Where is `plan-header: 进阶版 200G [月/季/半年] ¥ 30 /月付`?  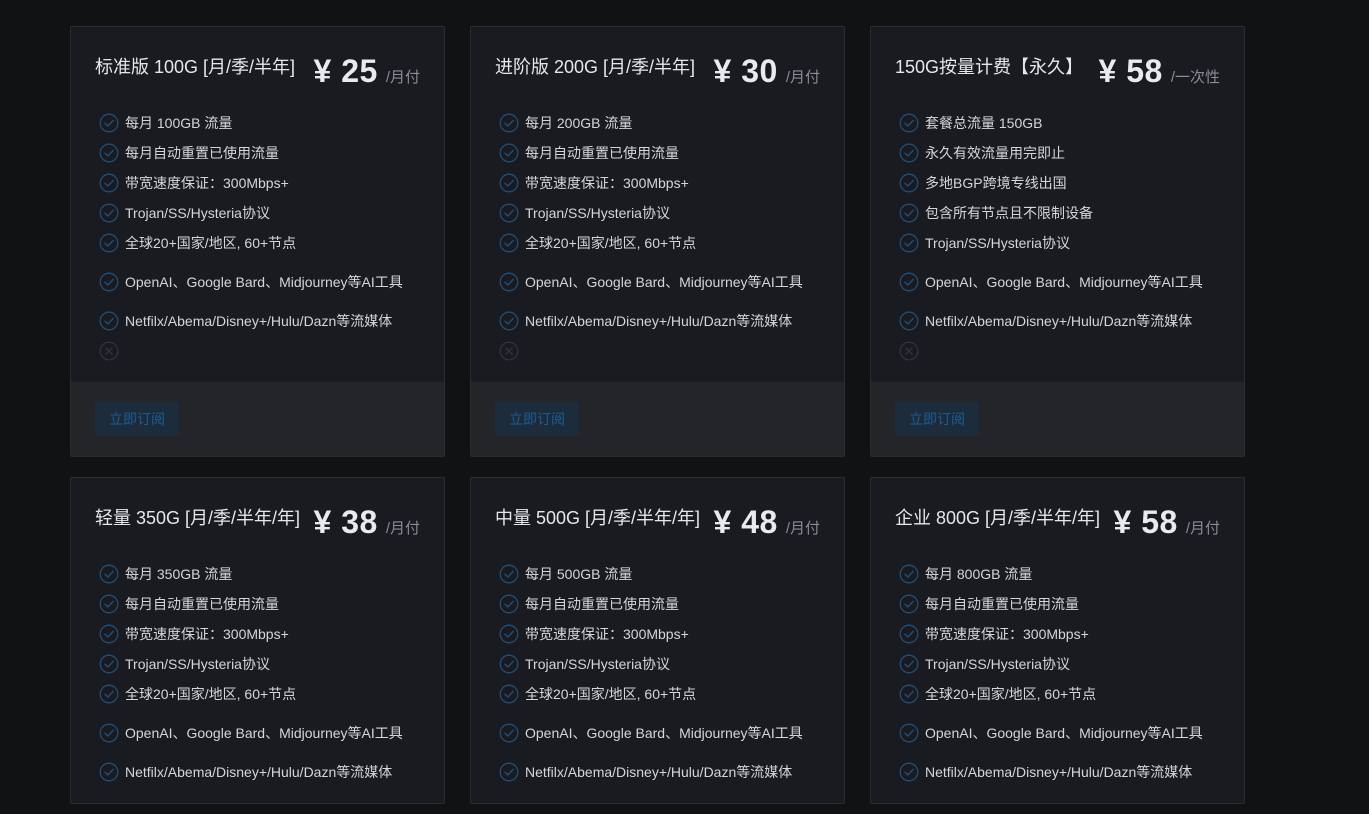 plan-header: 进阶版 200G [月/季/半年] ¥ 30 /月付 is located at coordinates (657, 70).